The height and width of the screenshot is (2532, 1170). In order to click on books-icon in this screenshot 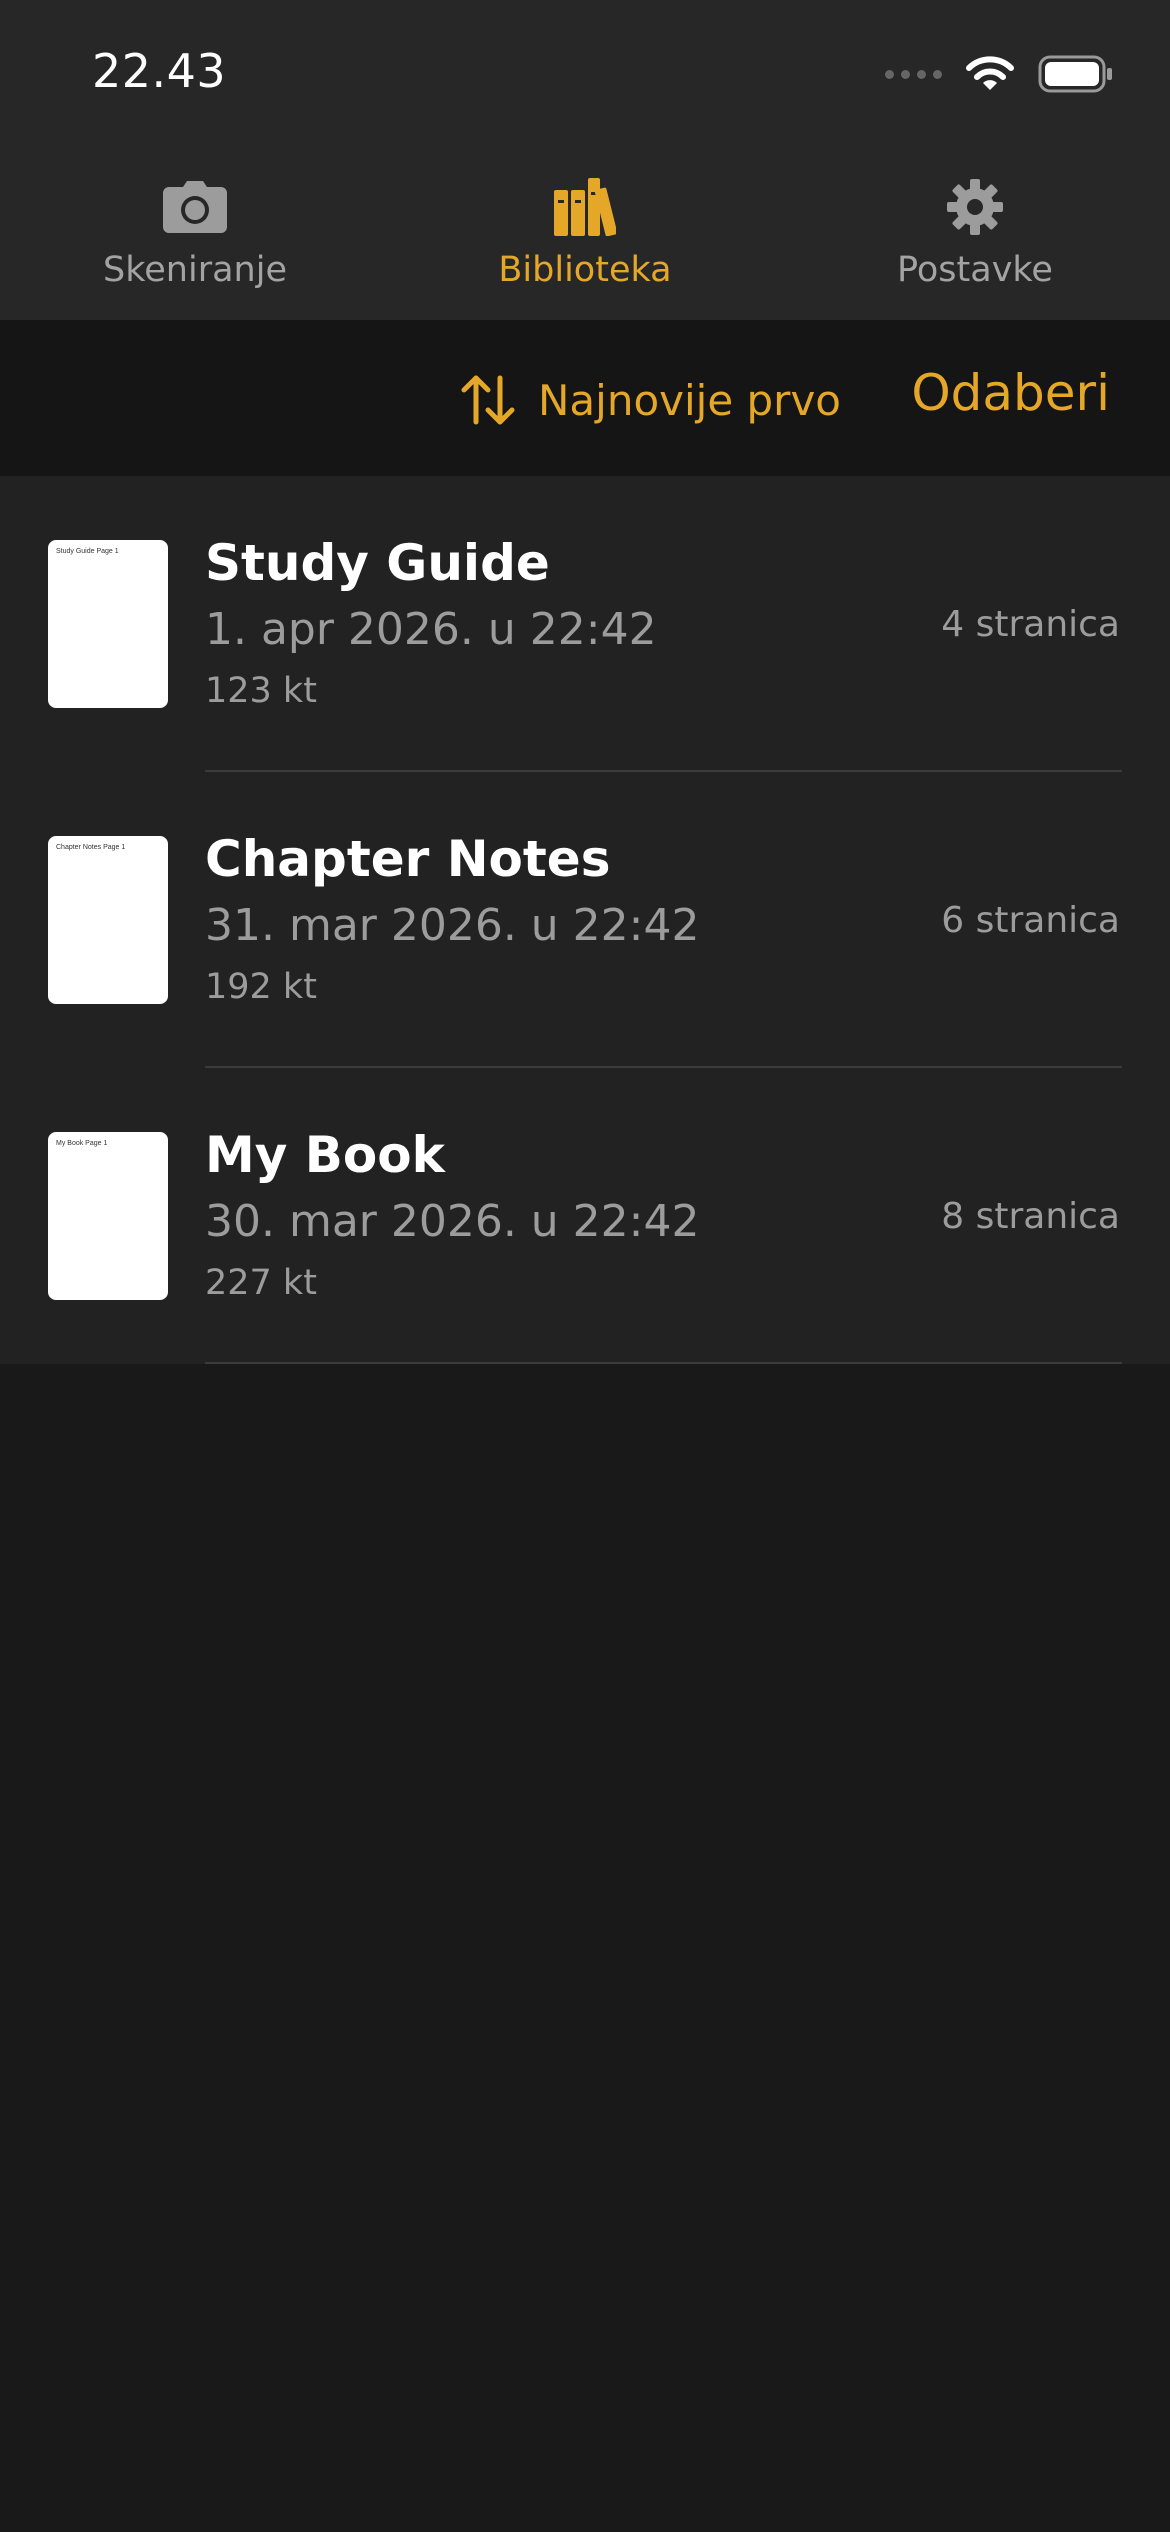, I will do `click(585, 207)`.